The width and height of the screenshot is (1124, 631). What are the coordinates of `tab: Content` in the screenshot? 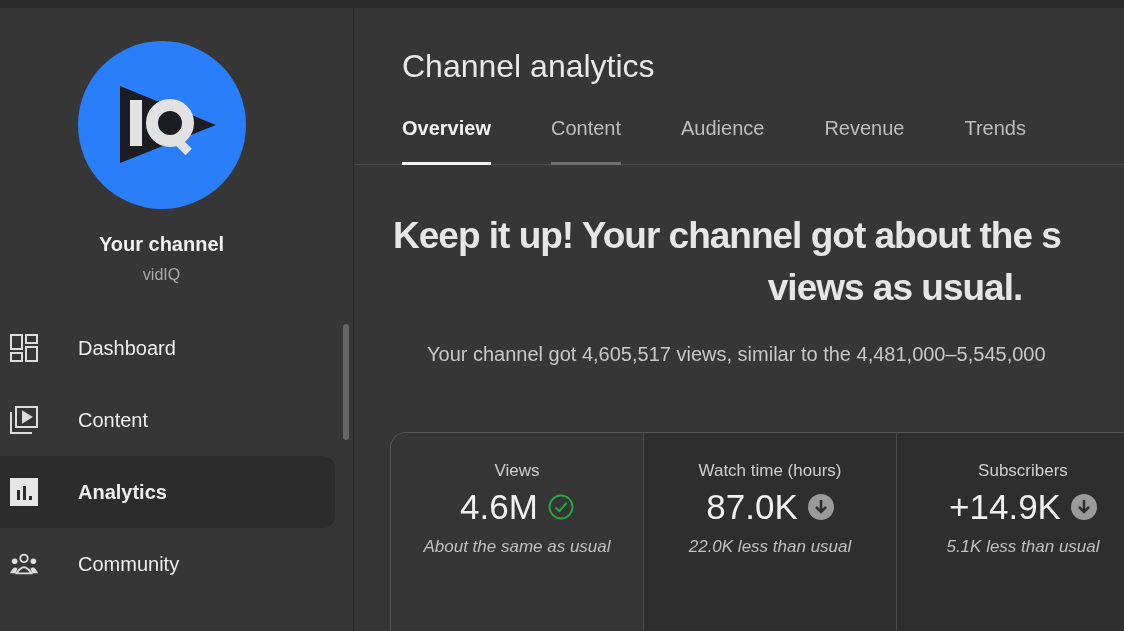 It's located at (585, 141).